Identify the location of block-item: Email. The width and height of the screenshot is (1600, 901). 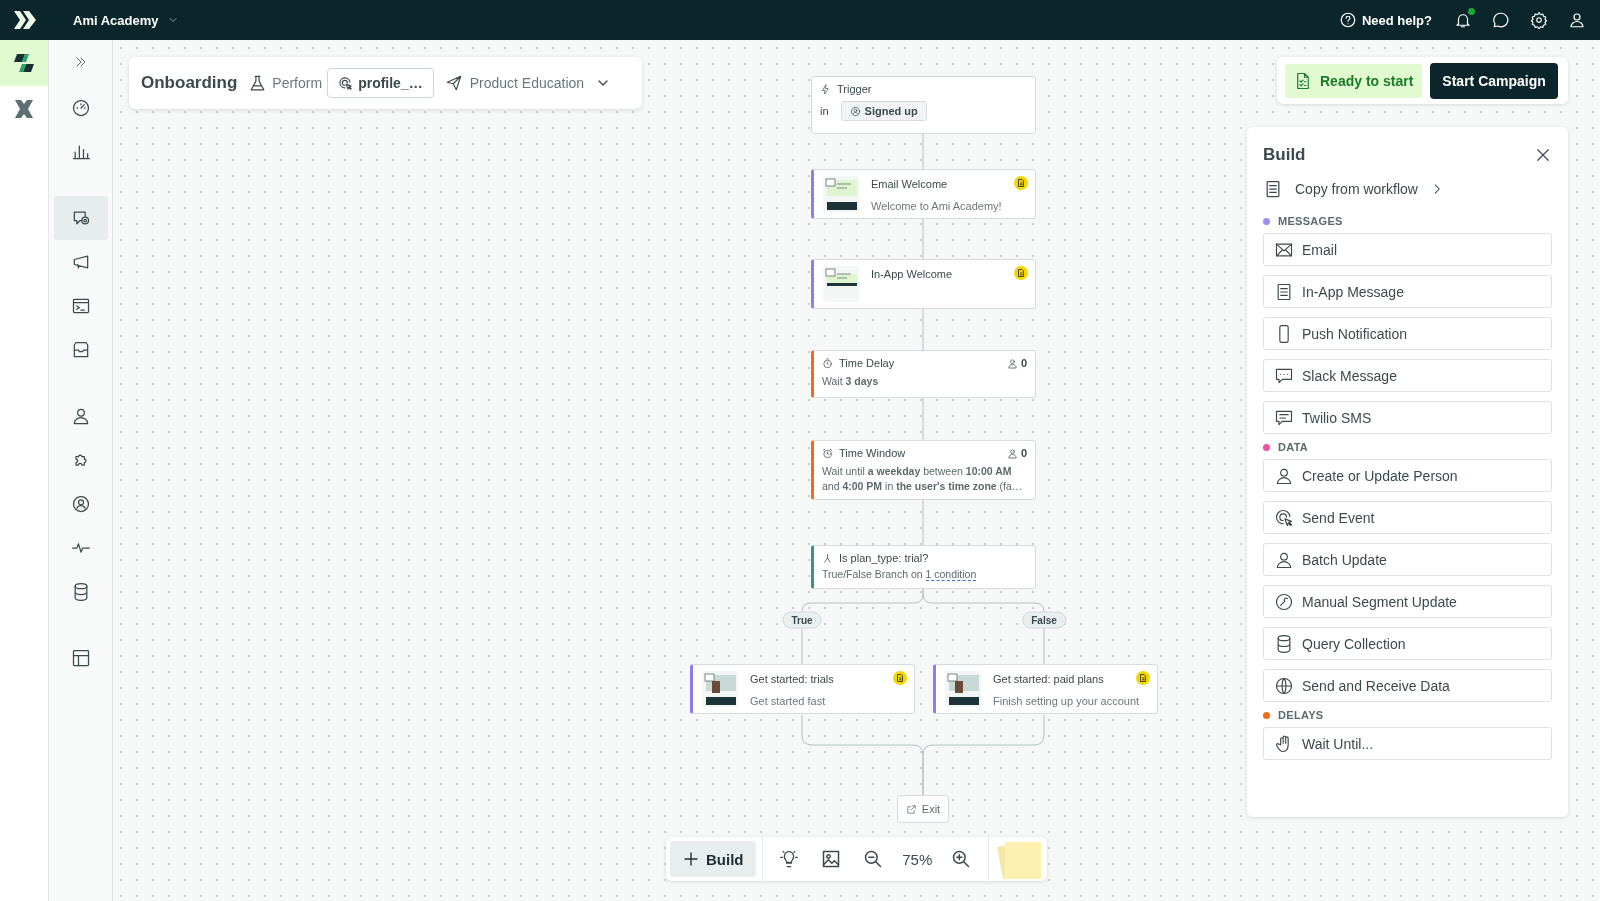
(1407, 249).